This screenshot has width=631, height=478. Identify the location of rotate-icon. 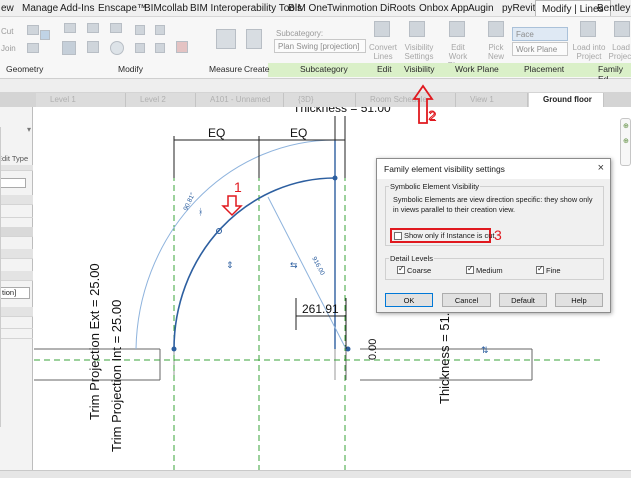
(117, 48).